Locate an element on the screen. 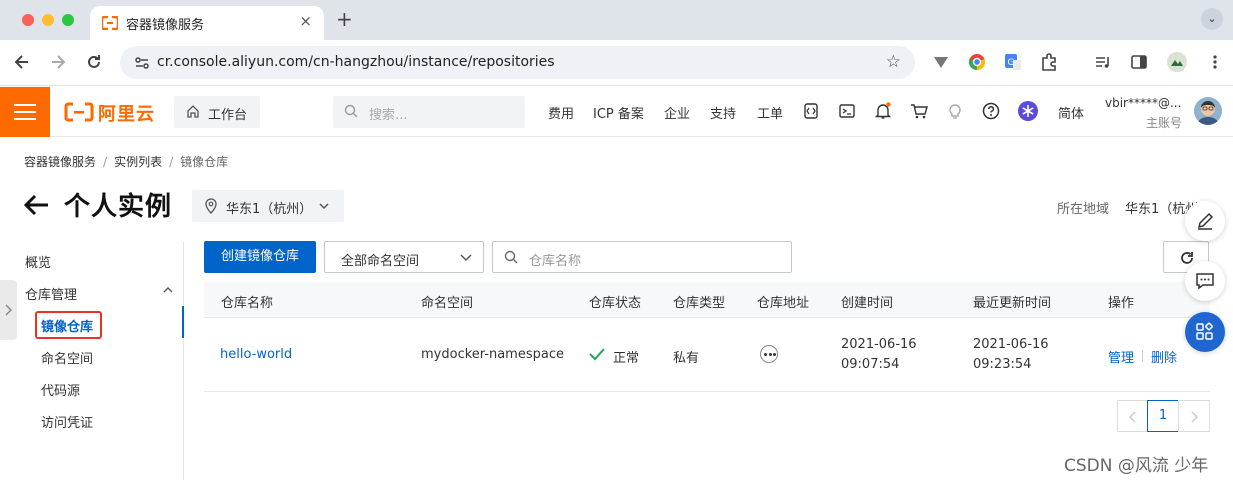  breadcrumb-item-service: 容器镜像服务 is located at coordinates (60, 162).